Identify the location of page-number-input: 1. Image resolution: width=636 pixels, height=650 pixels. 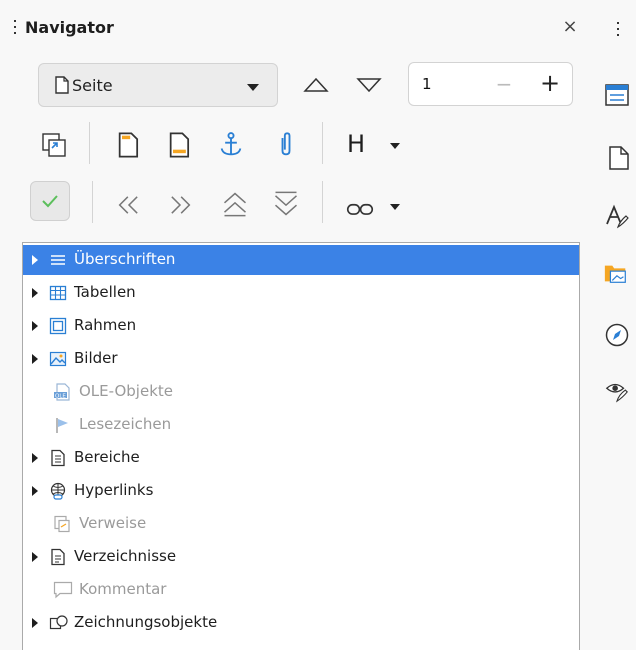
(427, 84).